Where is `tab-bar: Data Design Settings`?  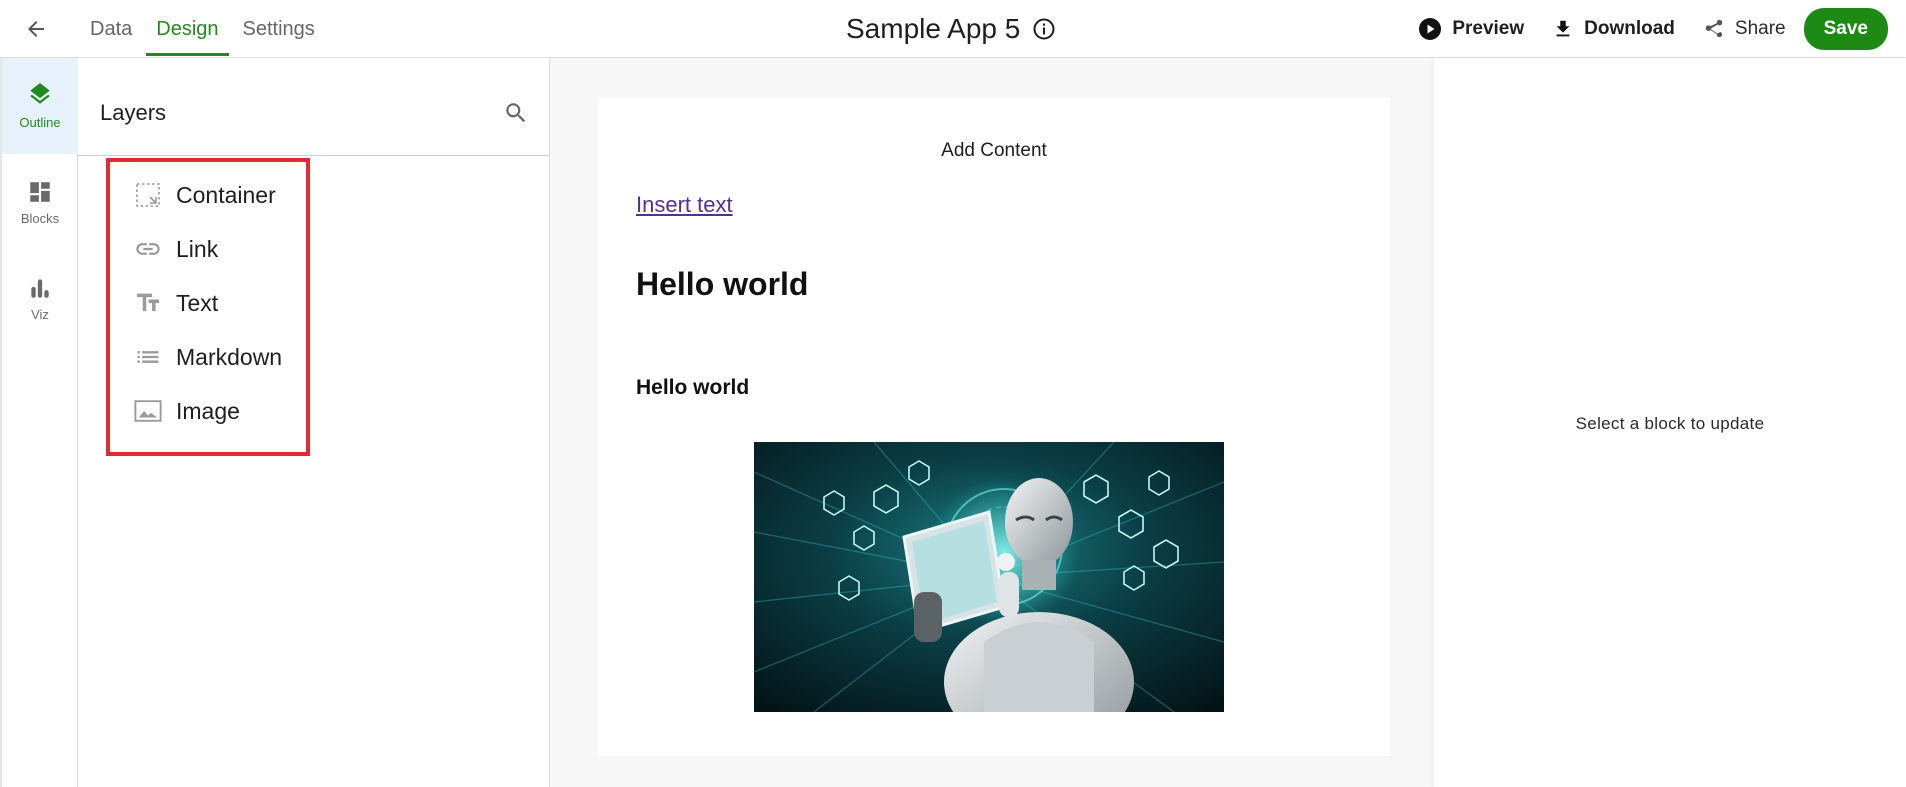
tab-bar: Data Design Settings is located at coordinates (202, 29).